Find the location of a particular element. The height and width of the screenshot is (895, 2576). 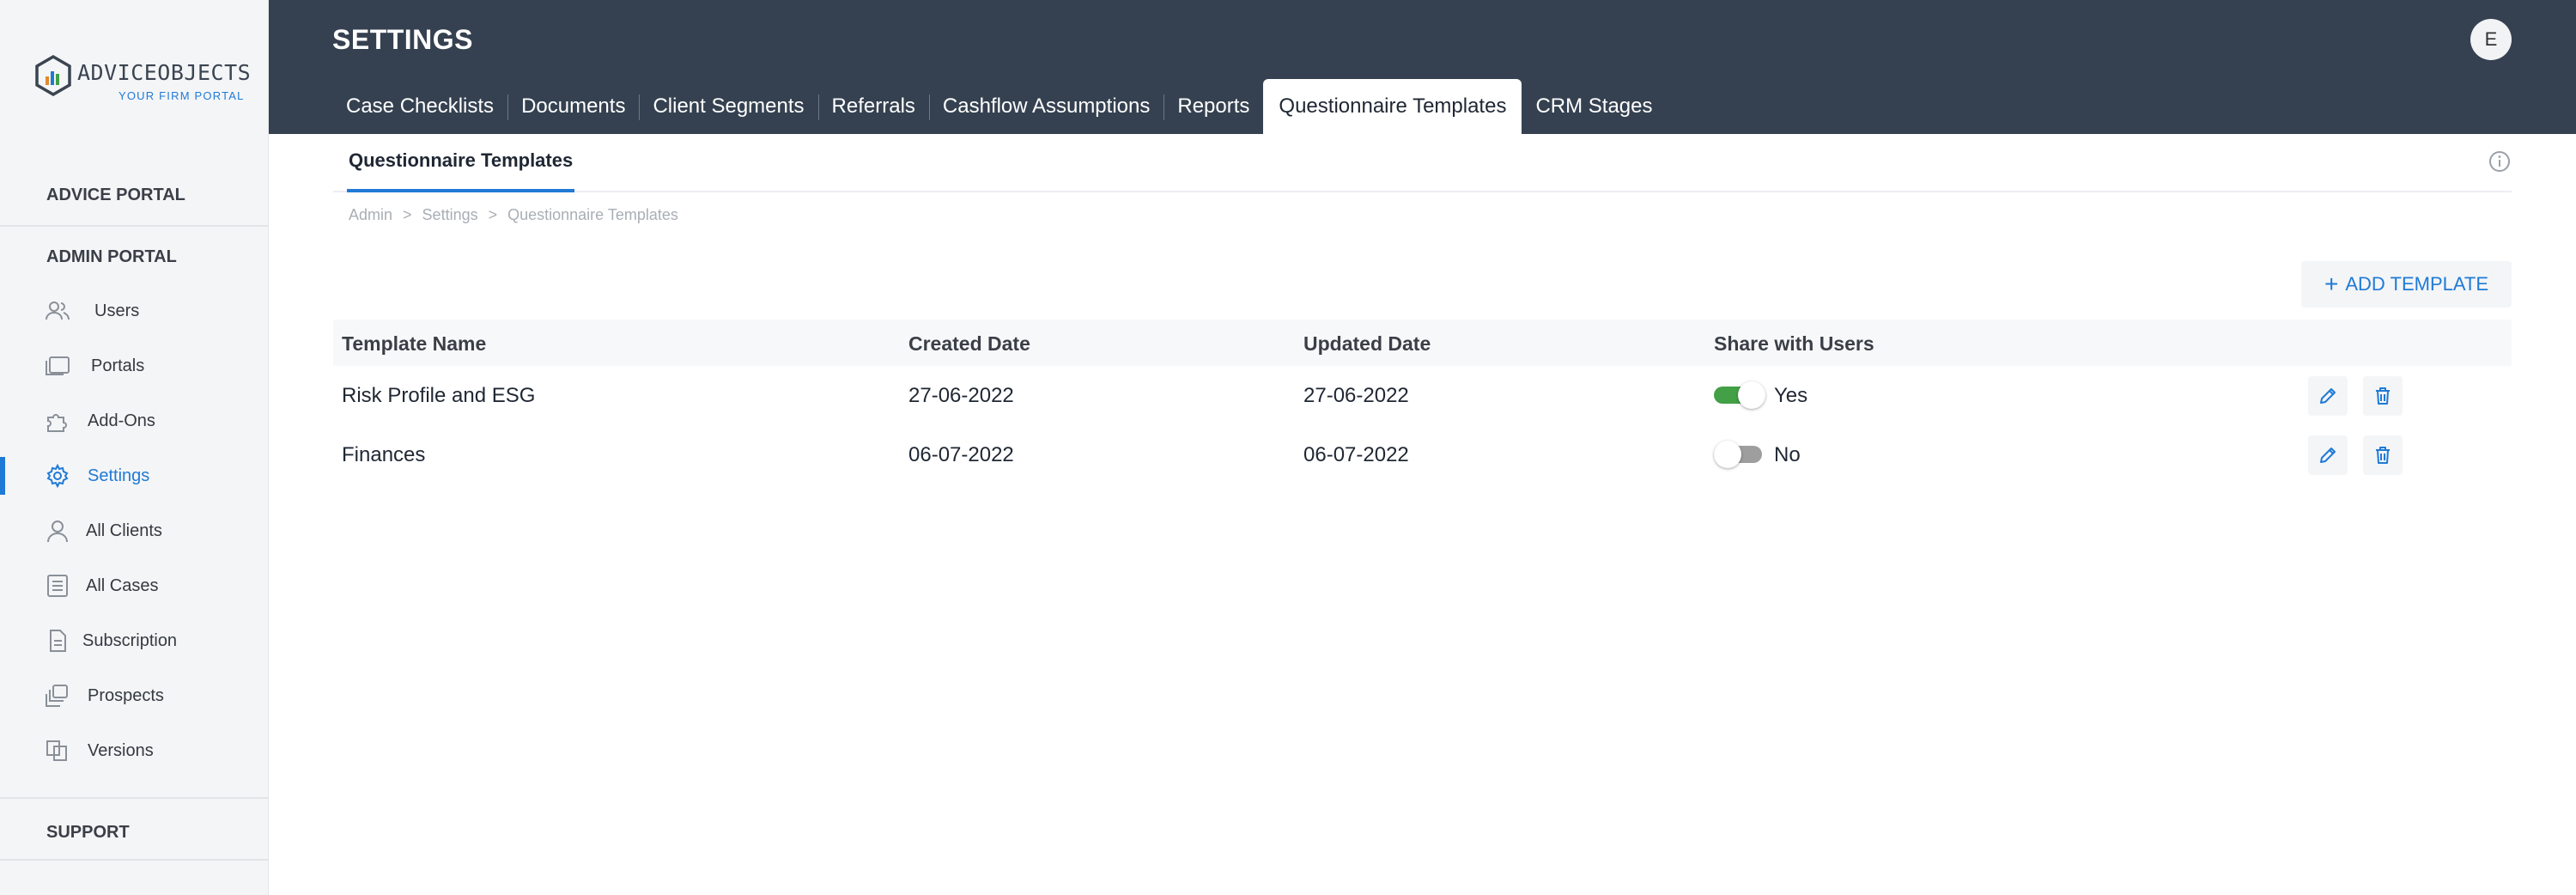

sidebar-item-prospects: Prospects is located at coordinates (134, 696).